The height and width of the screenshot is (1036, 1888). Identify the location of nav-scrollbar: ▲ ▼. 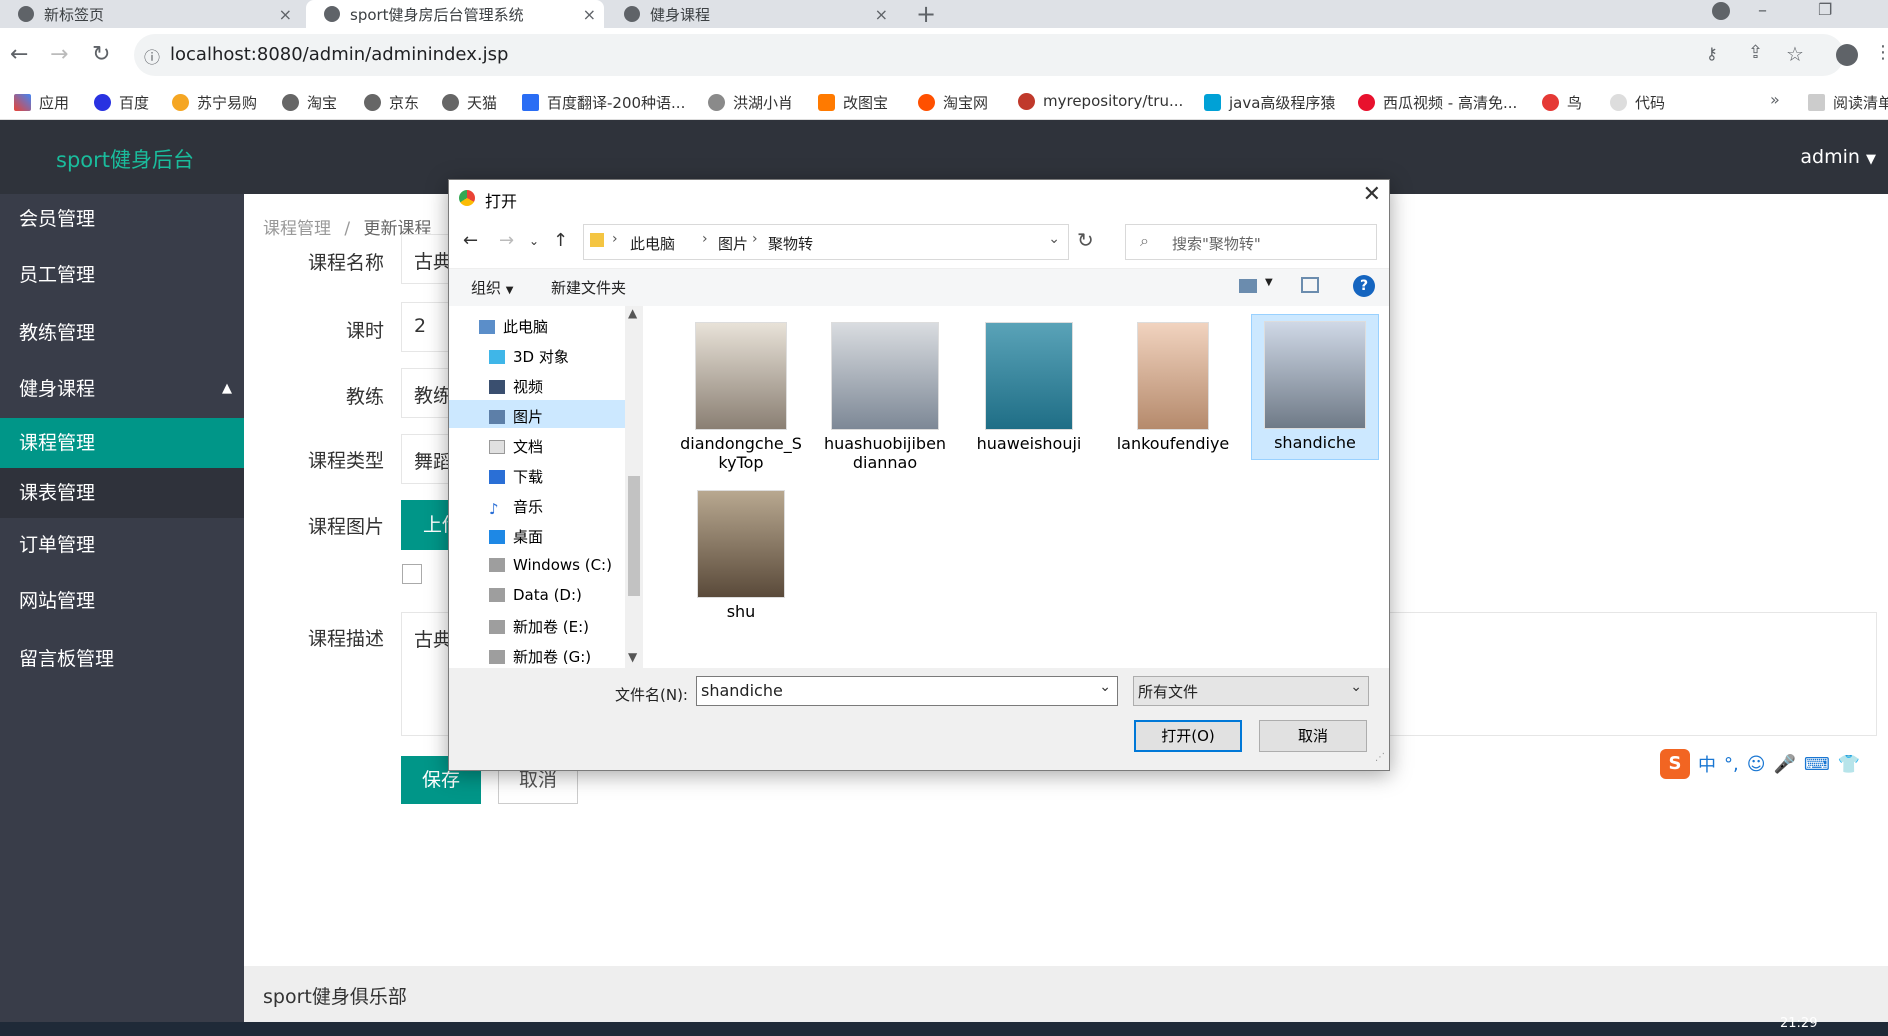
(634, 487).